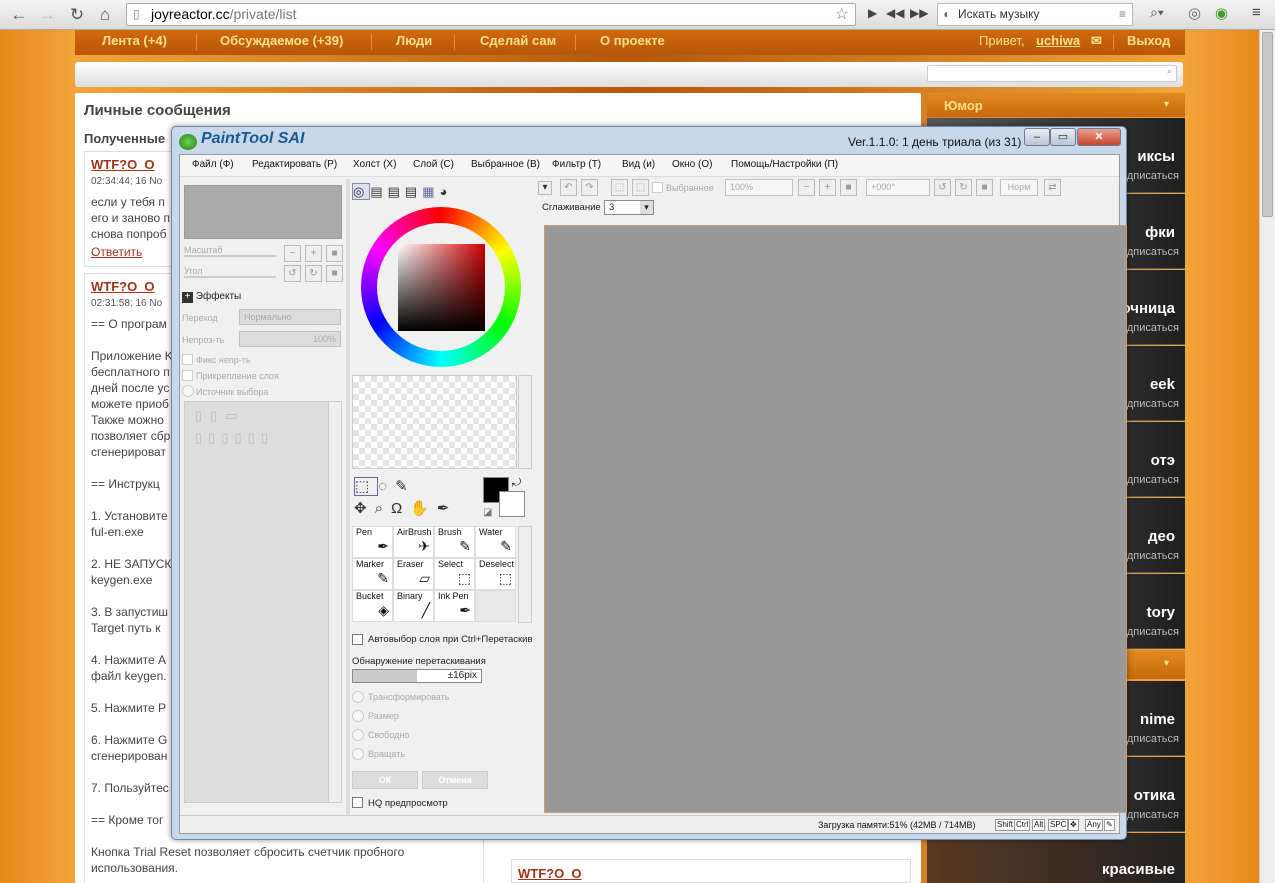  What do you see at coordinates (1267, 124) in the screenshot?
I see `scrollbar-thumb` at bounding box center [1267, 124].